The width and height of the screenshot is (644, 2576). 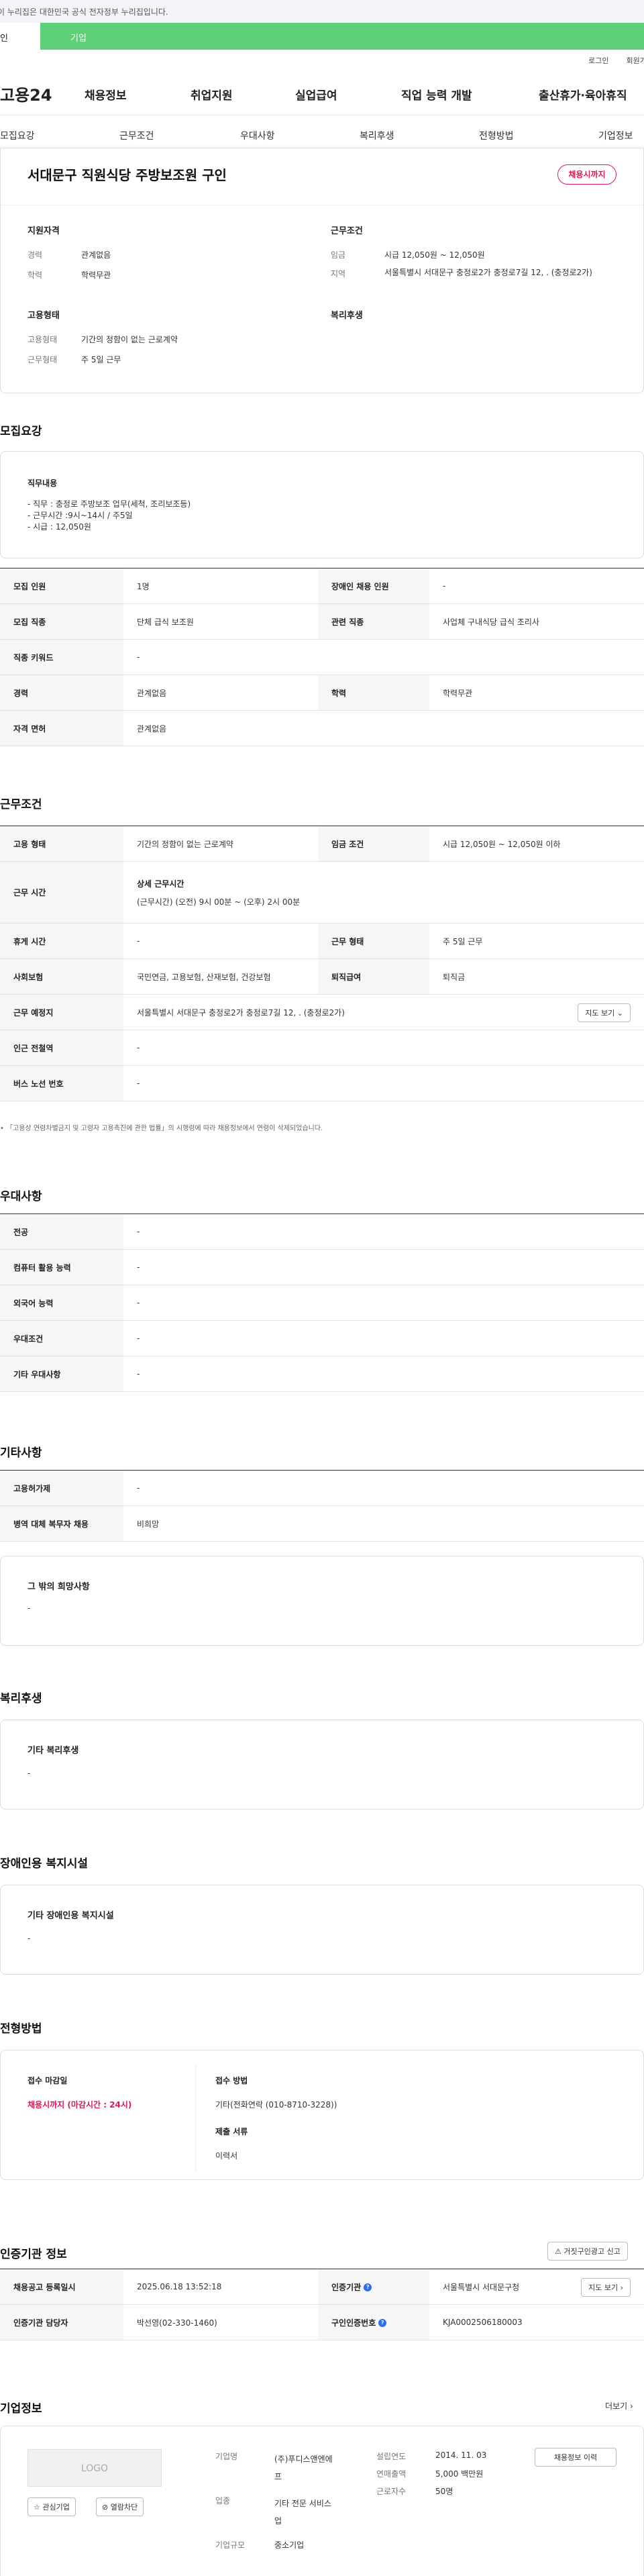 I want to click on table-value: 학력무관, so click(x=536, y=693).